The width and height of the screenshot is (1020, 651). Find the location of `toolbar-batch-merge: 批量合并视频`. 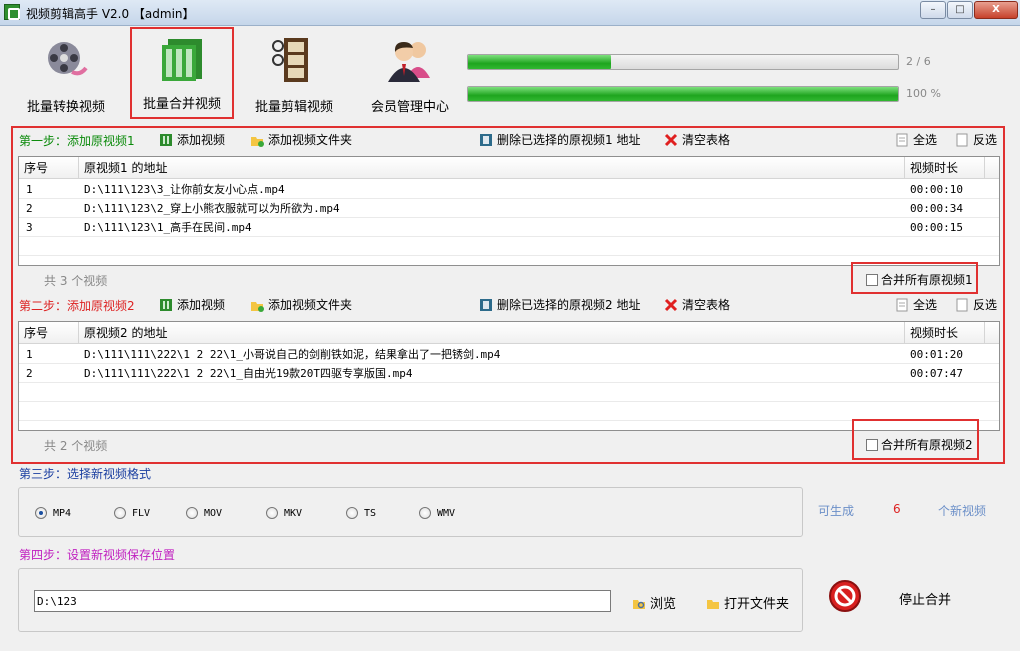

toolbar-batch-merge: 批量合并视频 is located at coordinates (182, 73).